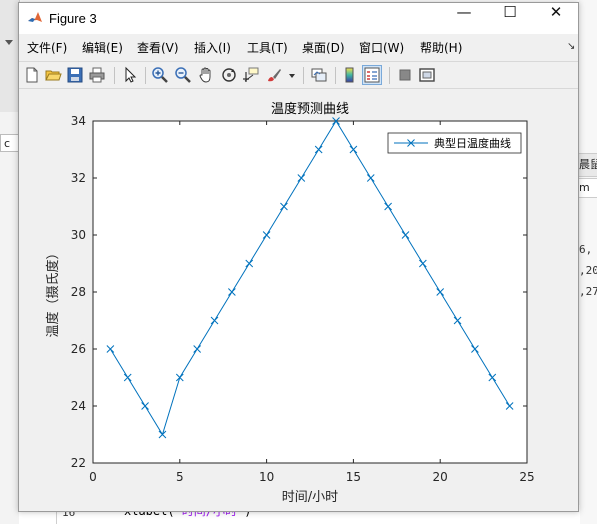 The height and width of the screenshot is (524, 597). I want to click on figure-toolbar, so click(298, 75).